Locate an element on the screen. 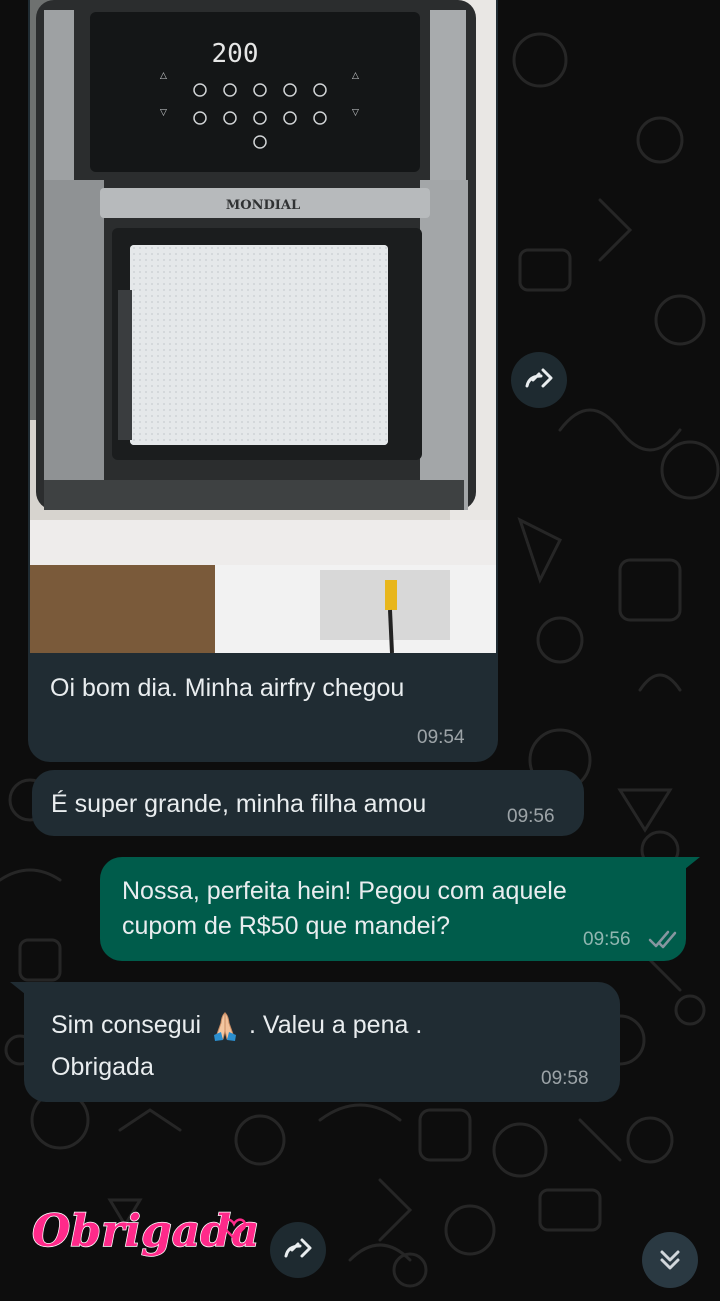  message-text-line1: Sim consegui . Valeu a pena . is located at coordinates (236, 1025).